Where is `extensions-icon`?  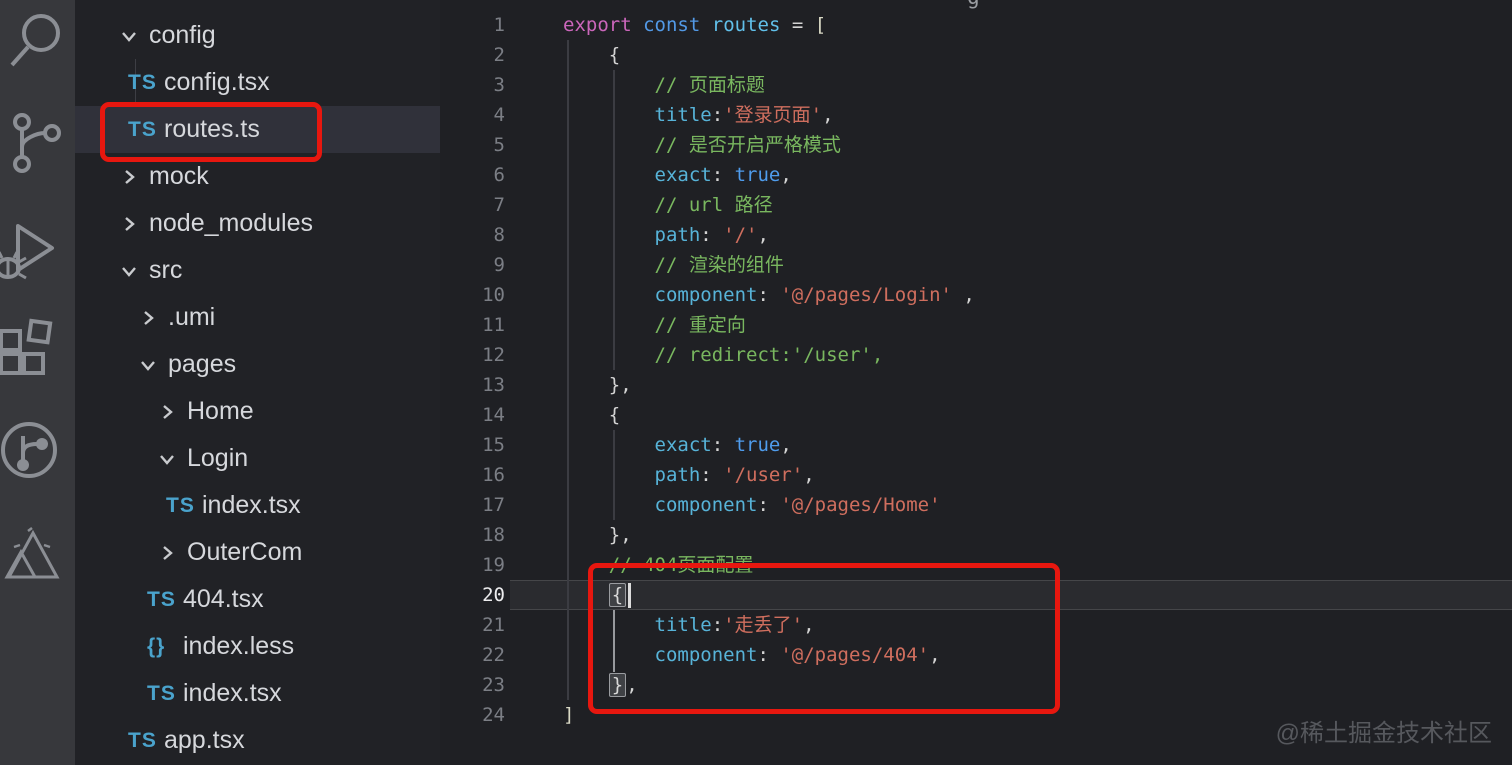 extensions-icon is located at coordinates (28, 348).